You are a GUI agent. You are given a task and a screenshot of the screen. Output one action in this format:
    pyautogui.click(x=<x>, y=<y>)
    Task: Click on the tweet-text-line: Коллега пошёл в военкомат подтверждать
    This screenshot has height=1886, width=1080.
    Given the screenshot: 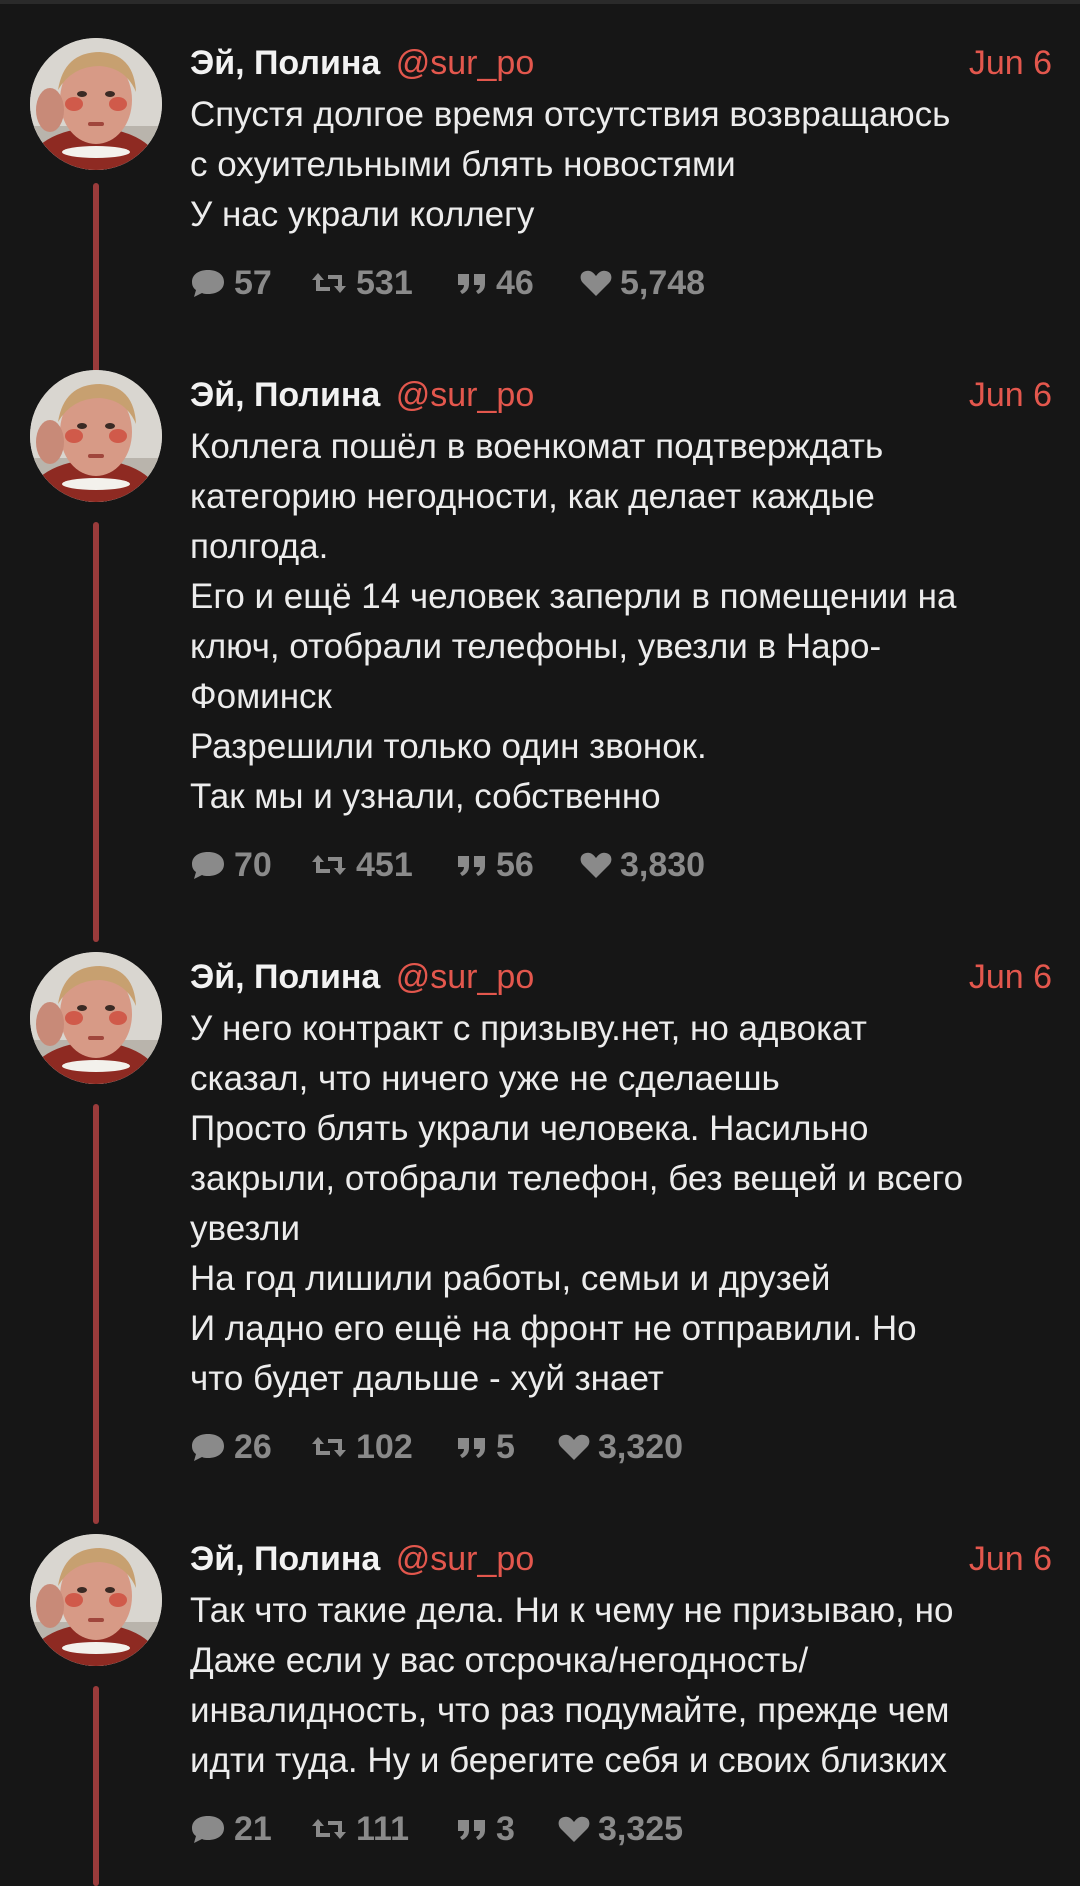 What is the action you would take?
    pyautogui.click(x=537, y=446)
    